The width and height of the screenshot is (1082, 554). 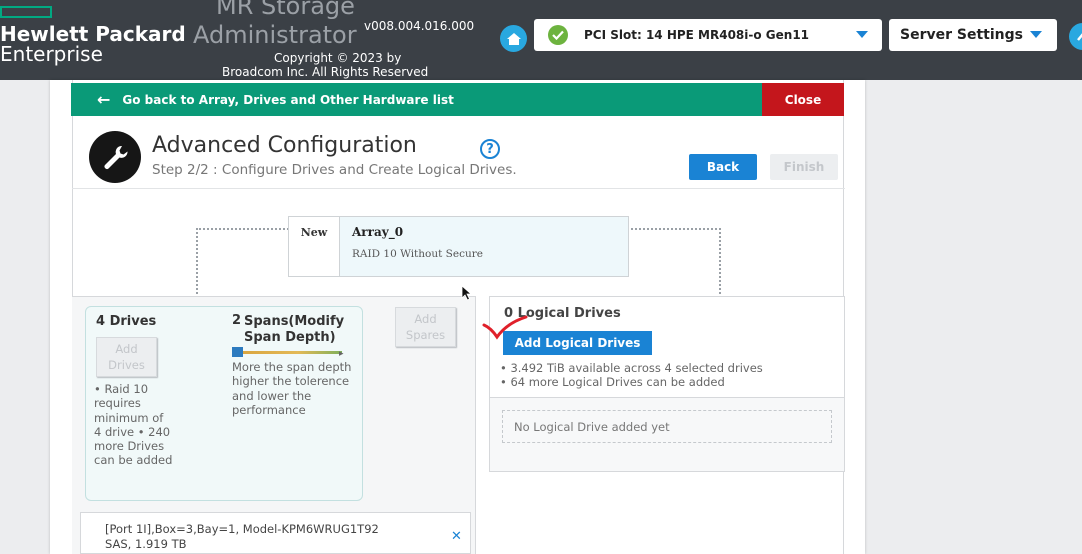 I want to click on spans-title: Spans(Modify Span Depth), so click(x=294, y=329).